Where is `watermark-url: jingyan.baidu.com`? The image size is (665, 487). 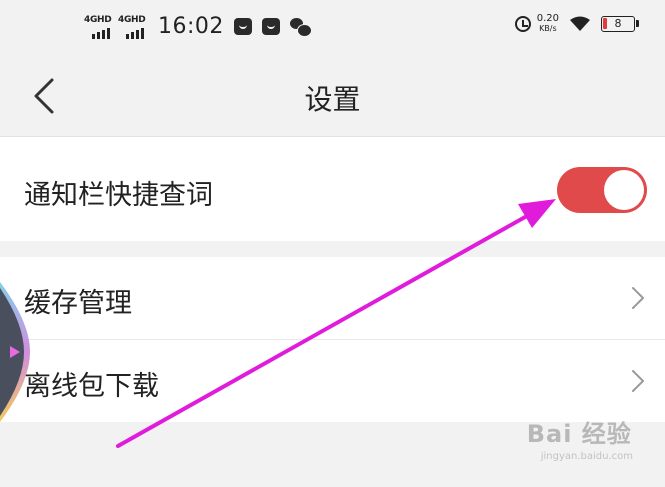 watermark-url: jingyan.baidu.com is located at coordinates (586, 456).